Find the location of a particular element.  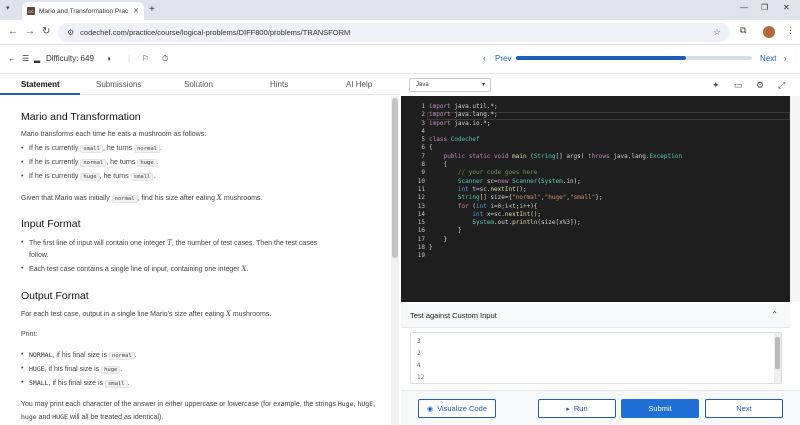

rule-to: small is located at coordinates (142, 177).